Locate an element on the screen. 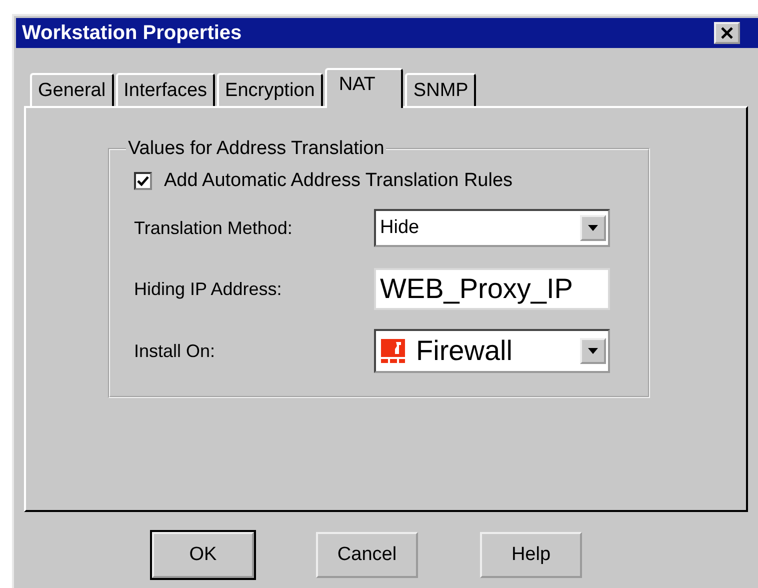  tab: Interfaces is located at coordinates (166, 89).